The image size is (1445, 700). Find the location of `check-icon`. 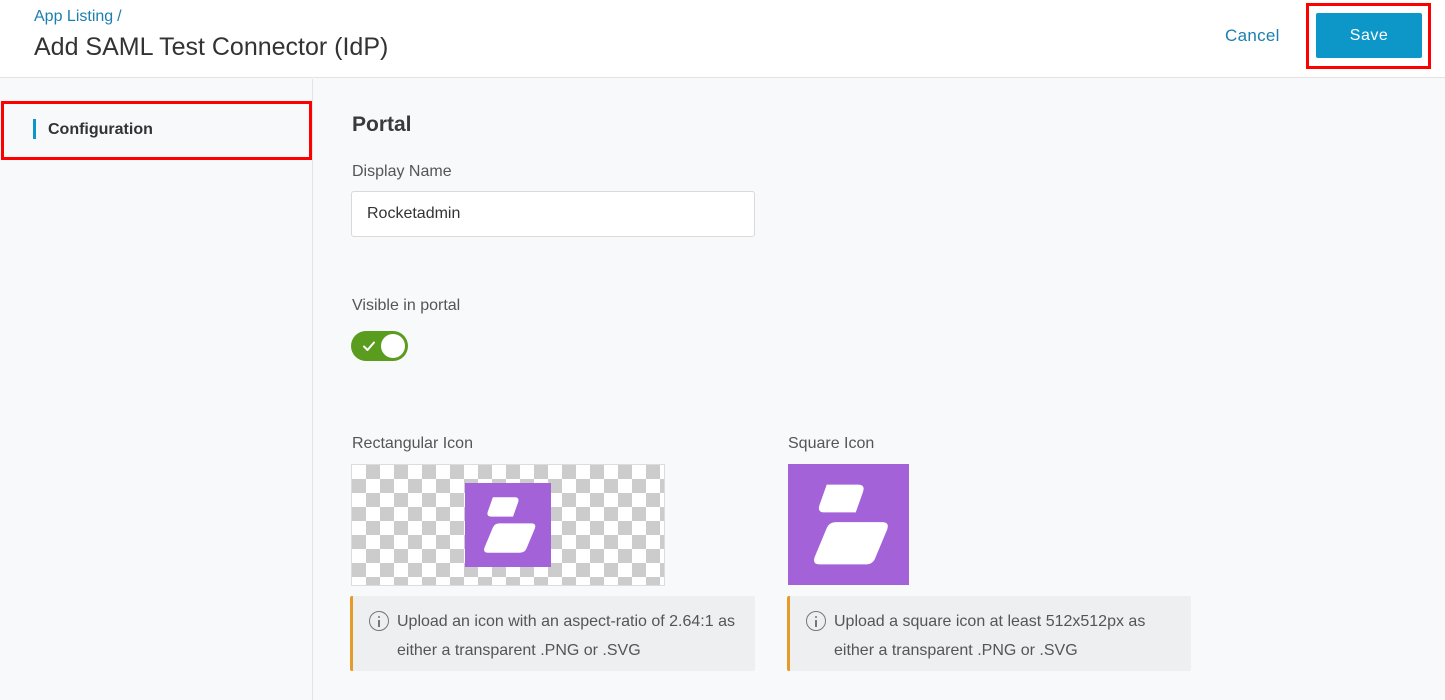

check-icon is located at coordinates (369, 346).